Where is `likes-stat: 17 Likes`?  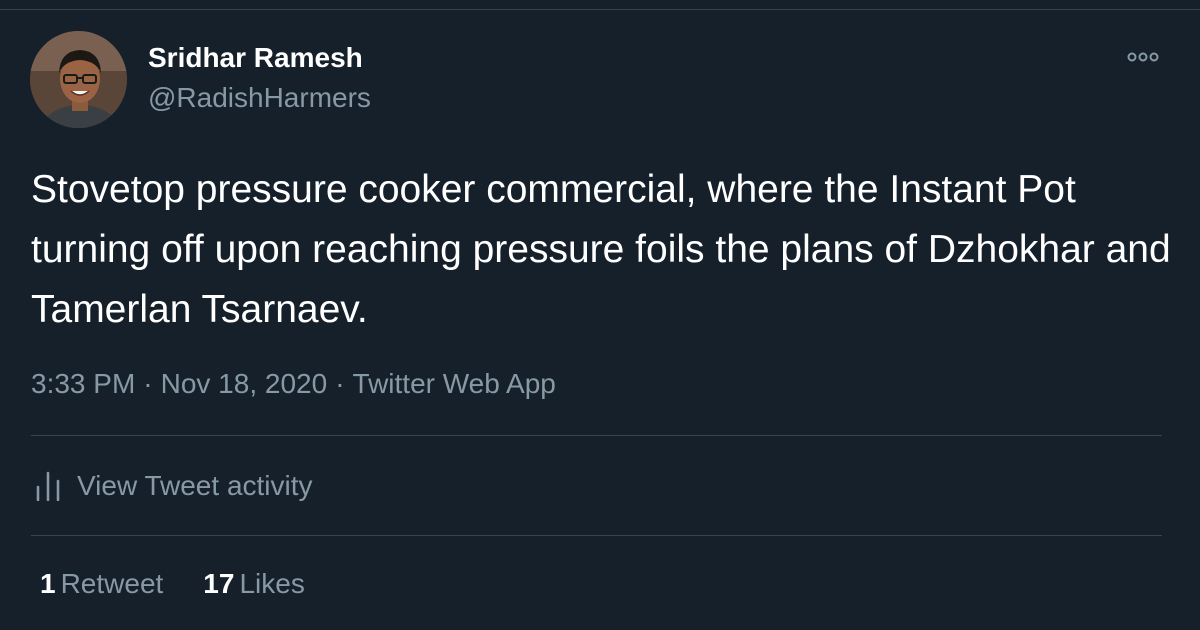 likes-stat: 17 Likes is located at coordinates (254, 584).